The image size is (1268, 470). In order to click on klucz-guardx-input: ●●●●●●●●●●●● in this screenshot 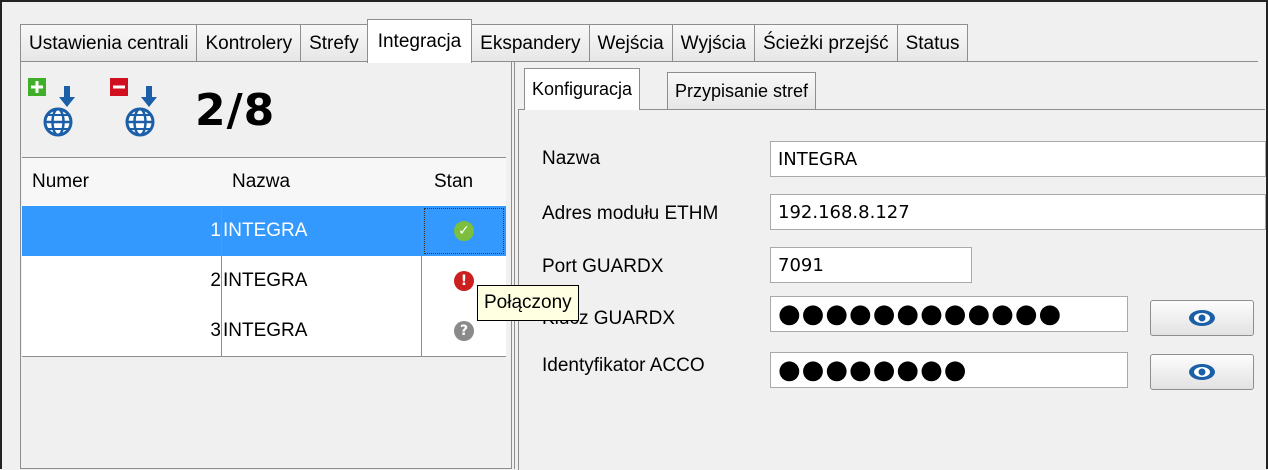, I will do `click(949, 314)`.